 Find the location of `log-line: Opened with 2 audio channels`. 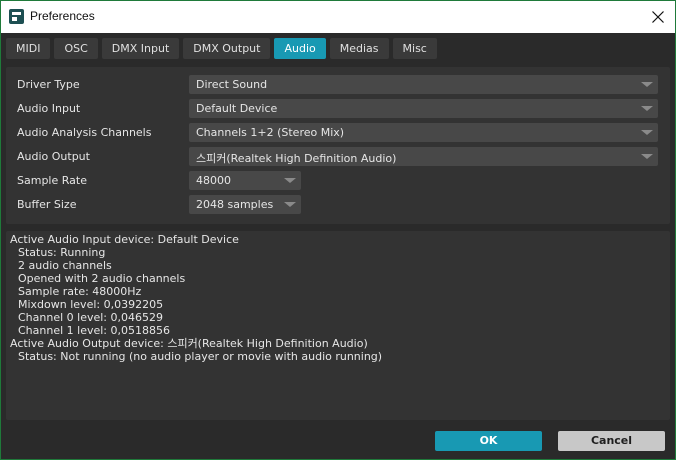

log-line: Opened with 2 audio channels is located at coordinates (102, 278).